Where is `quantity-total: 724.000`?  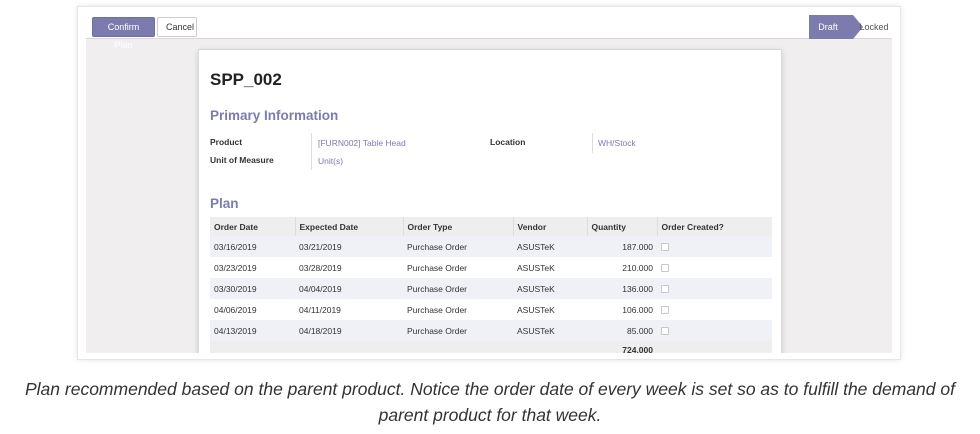
quantity-total: 724.000 is located at coordinates (622, 347).